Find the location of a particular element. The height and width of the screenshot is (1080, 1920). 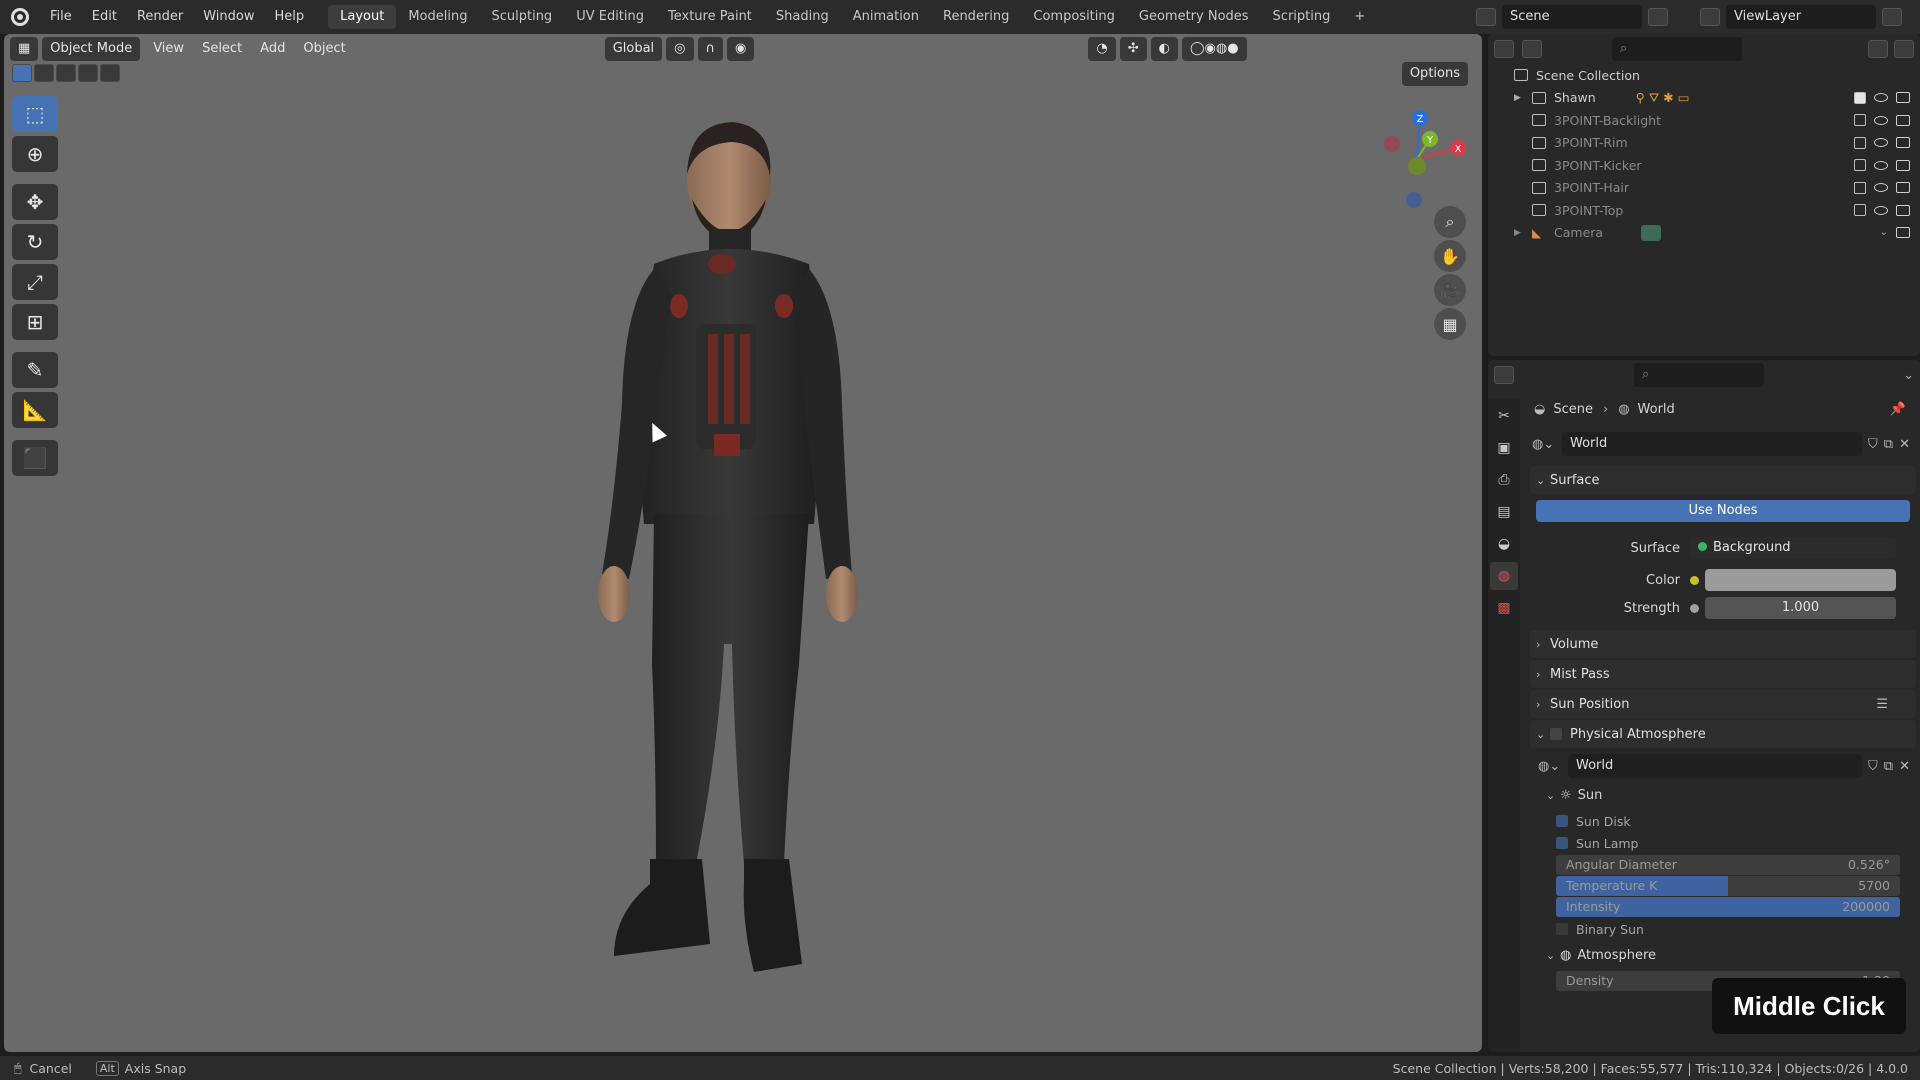

menu-edit: Edit is located at coordinates (104, 17).